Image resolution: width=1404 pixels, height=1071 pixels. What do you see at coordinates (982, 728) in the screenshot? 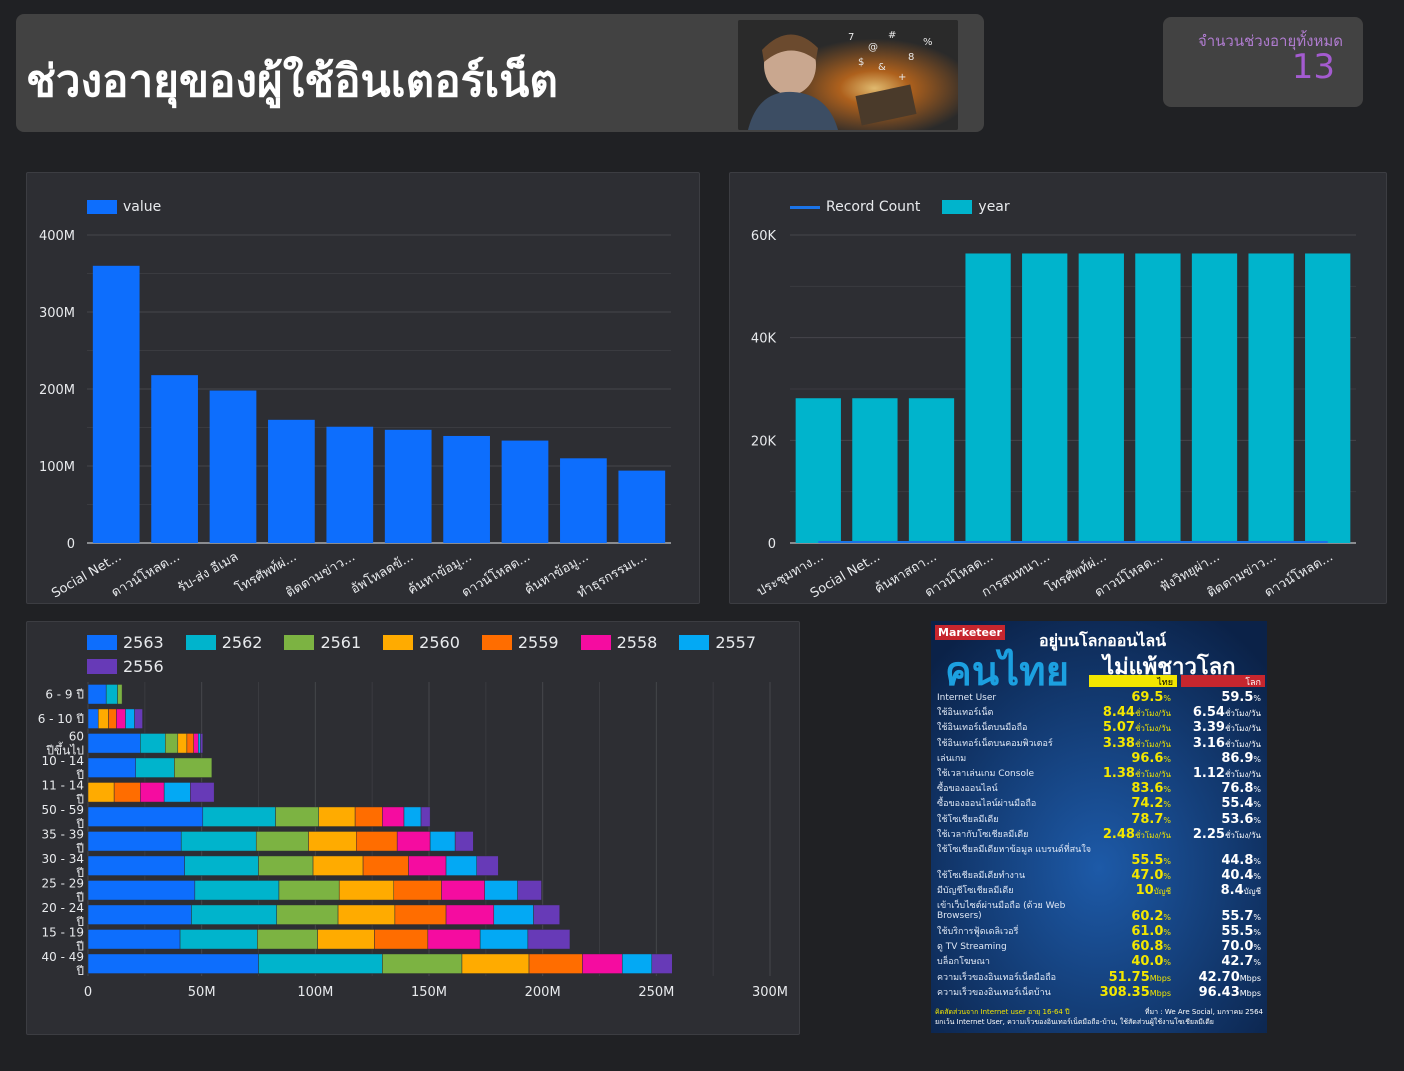
I see `infographic-row-label: ใช้อินเทอร์เน็ตบนมือถือ` at bounding box center [982, 728].